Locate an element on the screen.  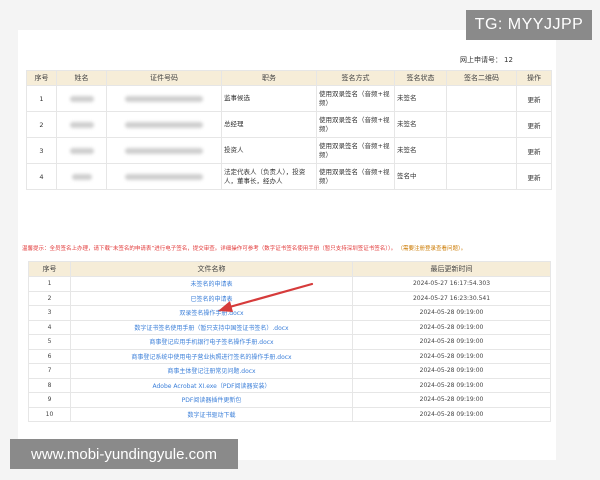
column-header: 操作 is located at coordinates (534, 78).